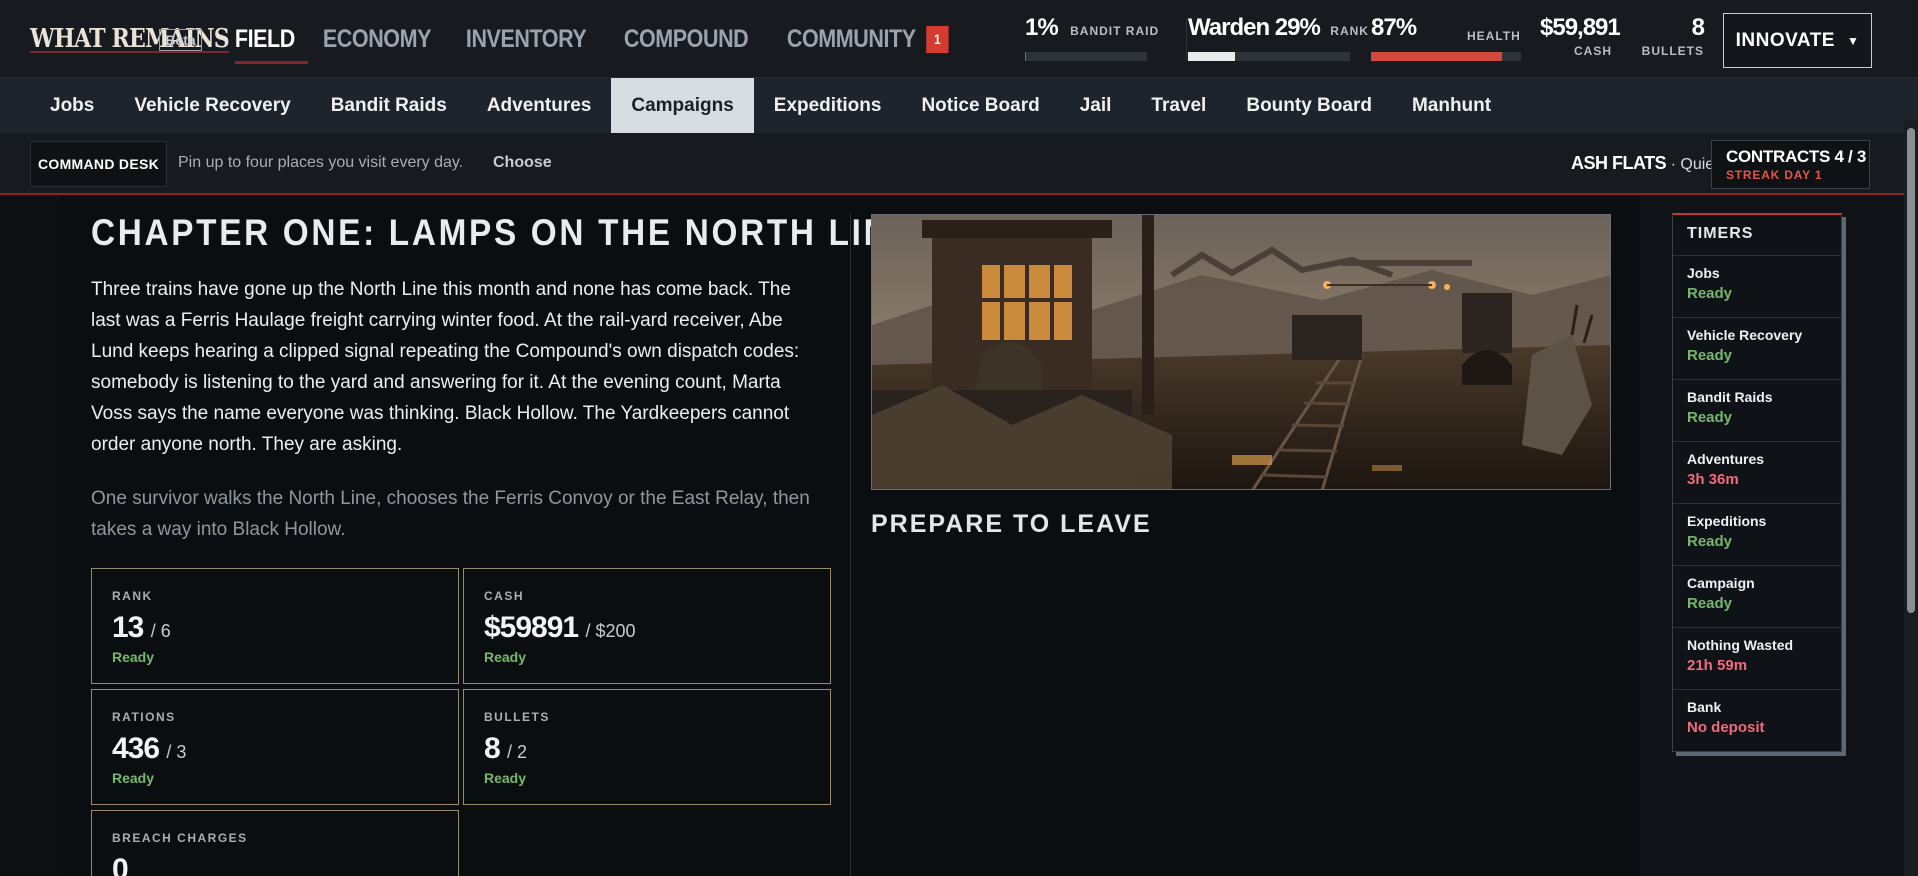  Describe the element at coordinates (1757, 411) in the screenshot. I see `timer-bandit-raids: Bandit Raids Ready` at that location.